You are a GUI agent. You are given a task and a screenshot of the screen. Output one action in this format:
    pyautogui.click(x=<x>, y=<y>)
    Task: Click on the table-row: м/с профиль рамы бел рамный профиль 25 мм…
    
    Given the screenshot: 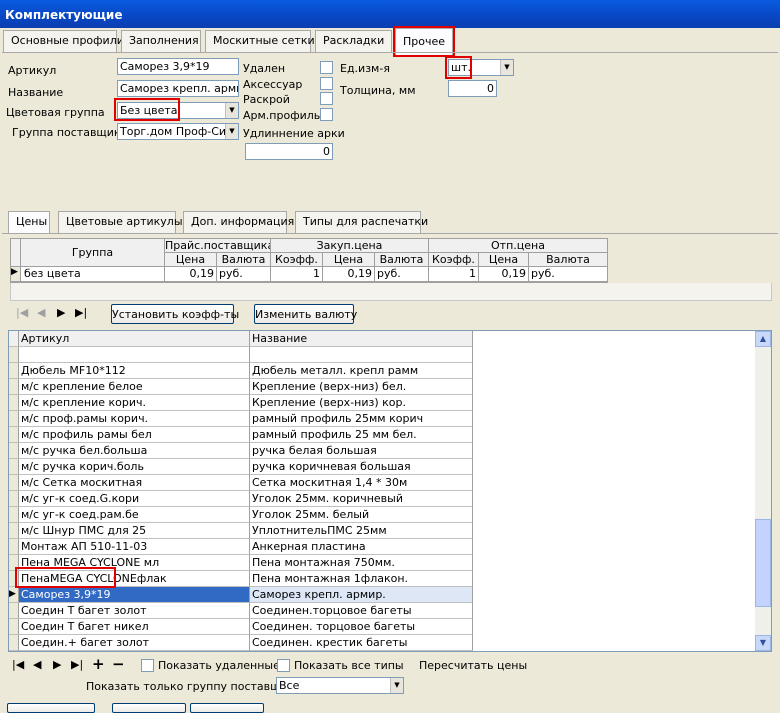 What is the action you would take?
    pyautogui.click(x=241, y=435)
    